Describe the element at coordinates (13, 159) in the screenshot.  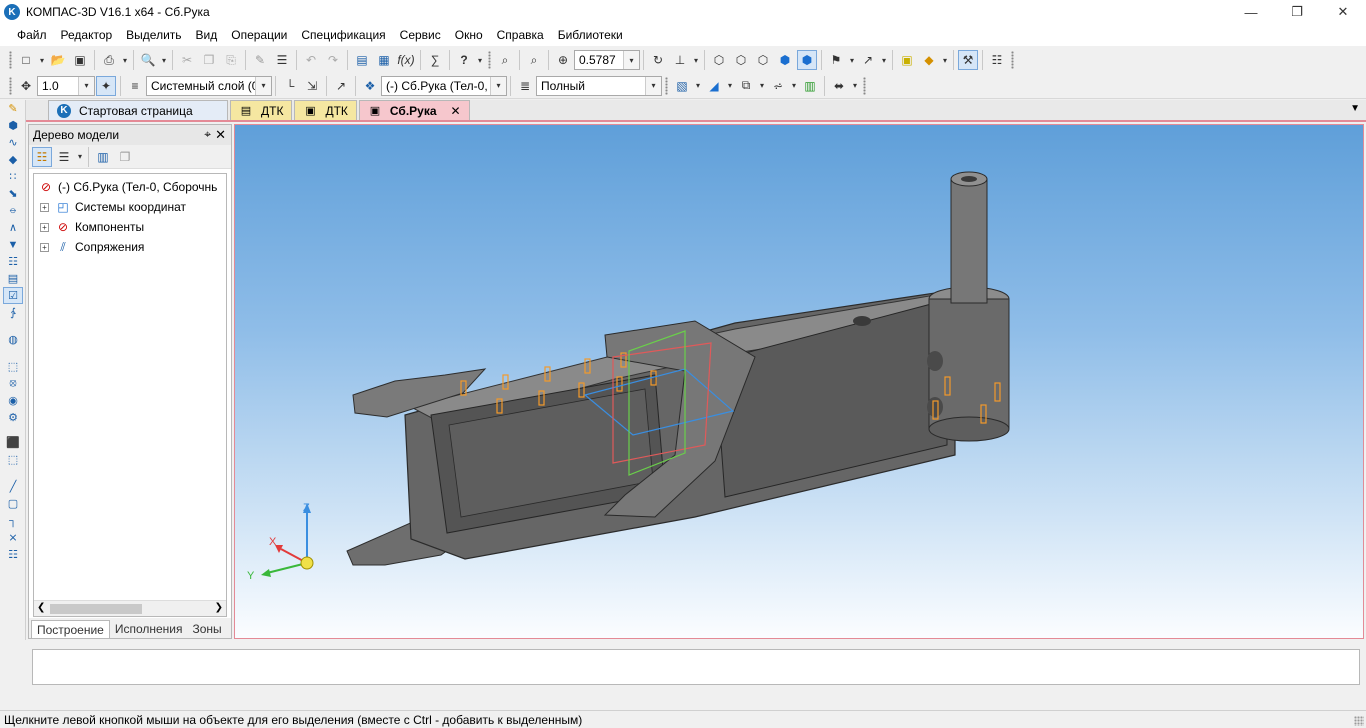
I see `surface-icon: ◆` at that location.